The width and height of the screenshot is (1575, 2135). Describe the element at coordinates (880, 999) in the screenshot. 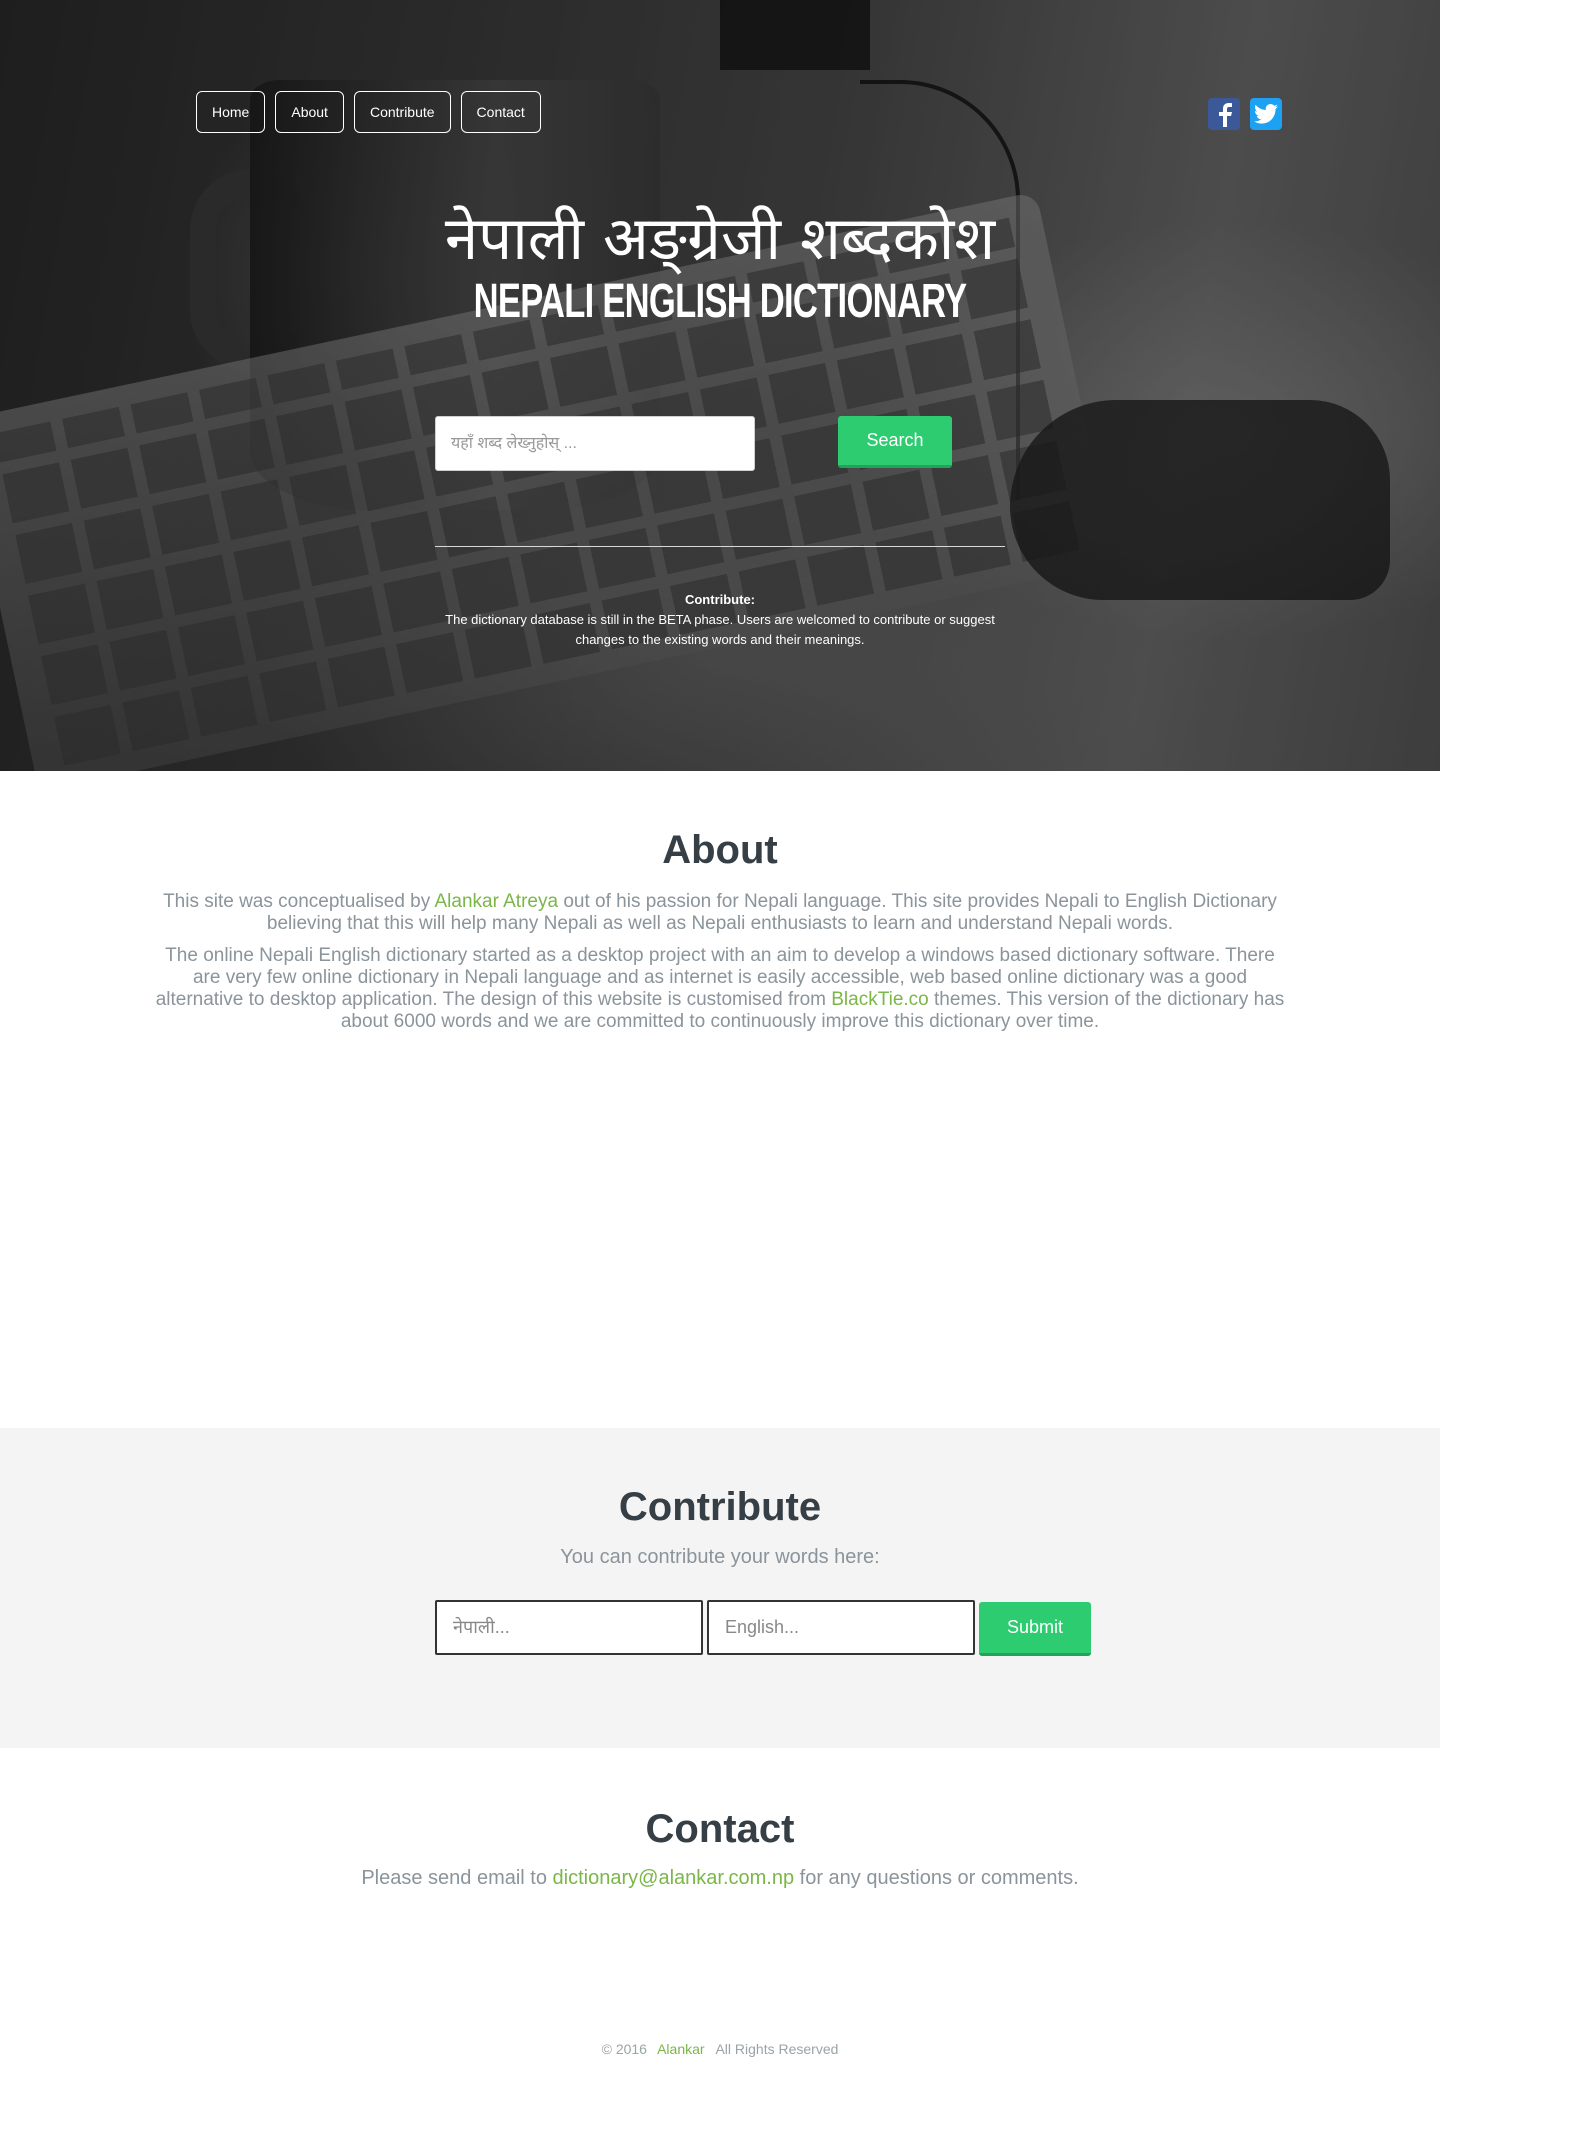

I see `blacktie-link: BlackTie.co` at that location.